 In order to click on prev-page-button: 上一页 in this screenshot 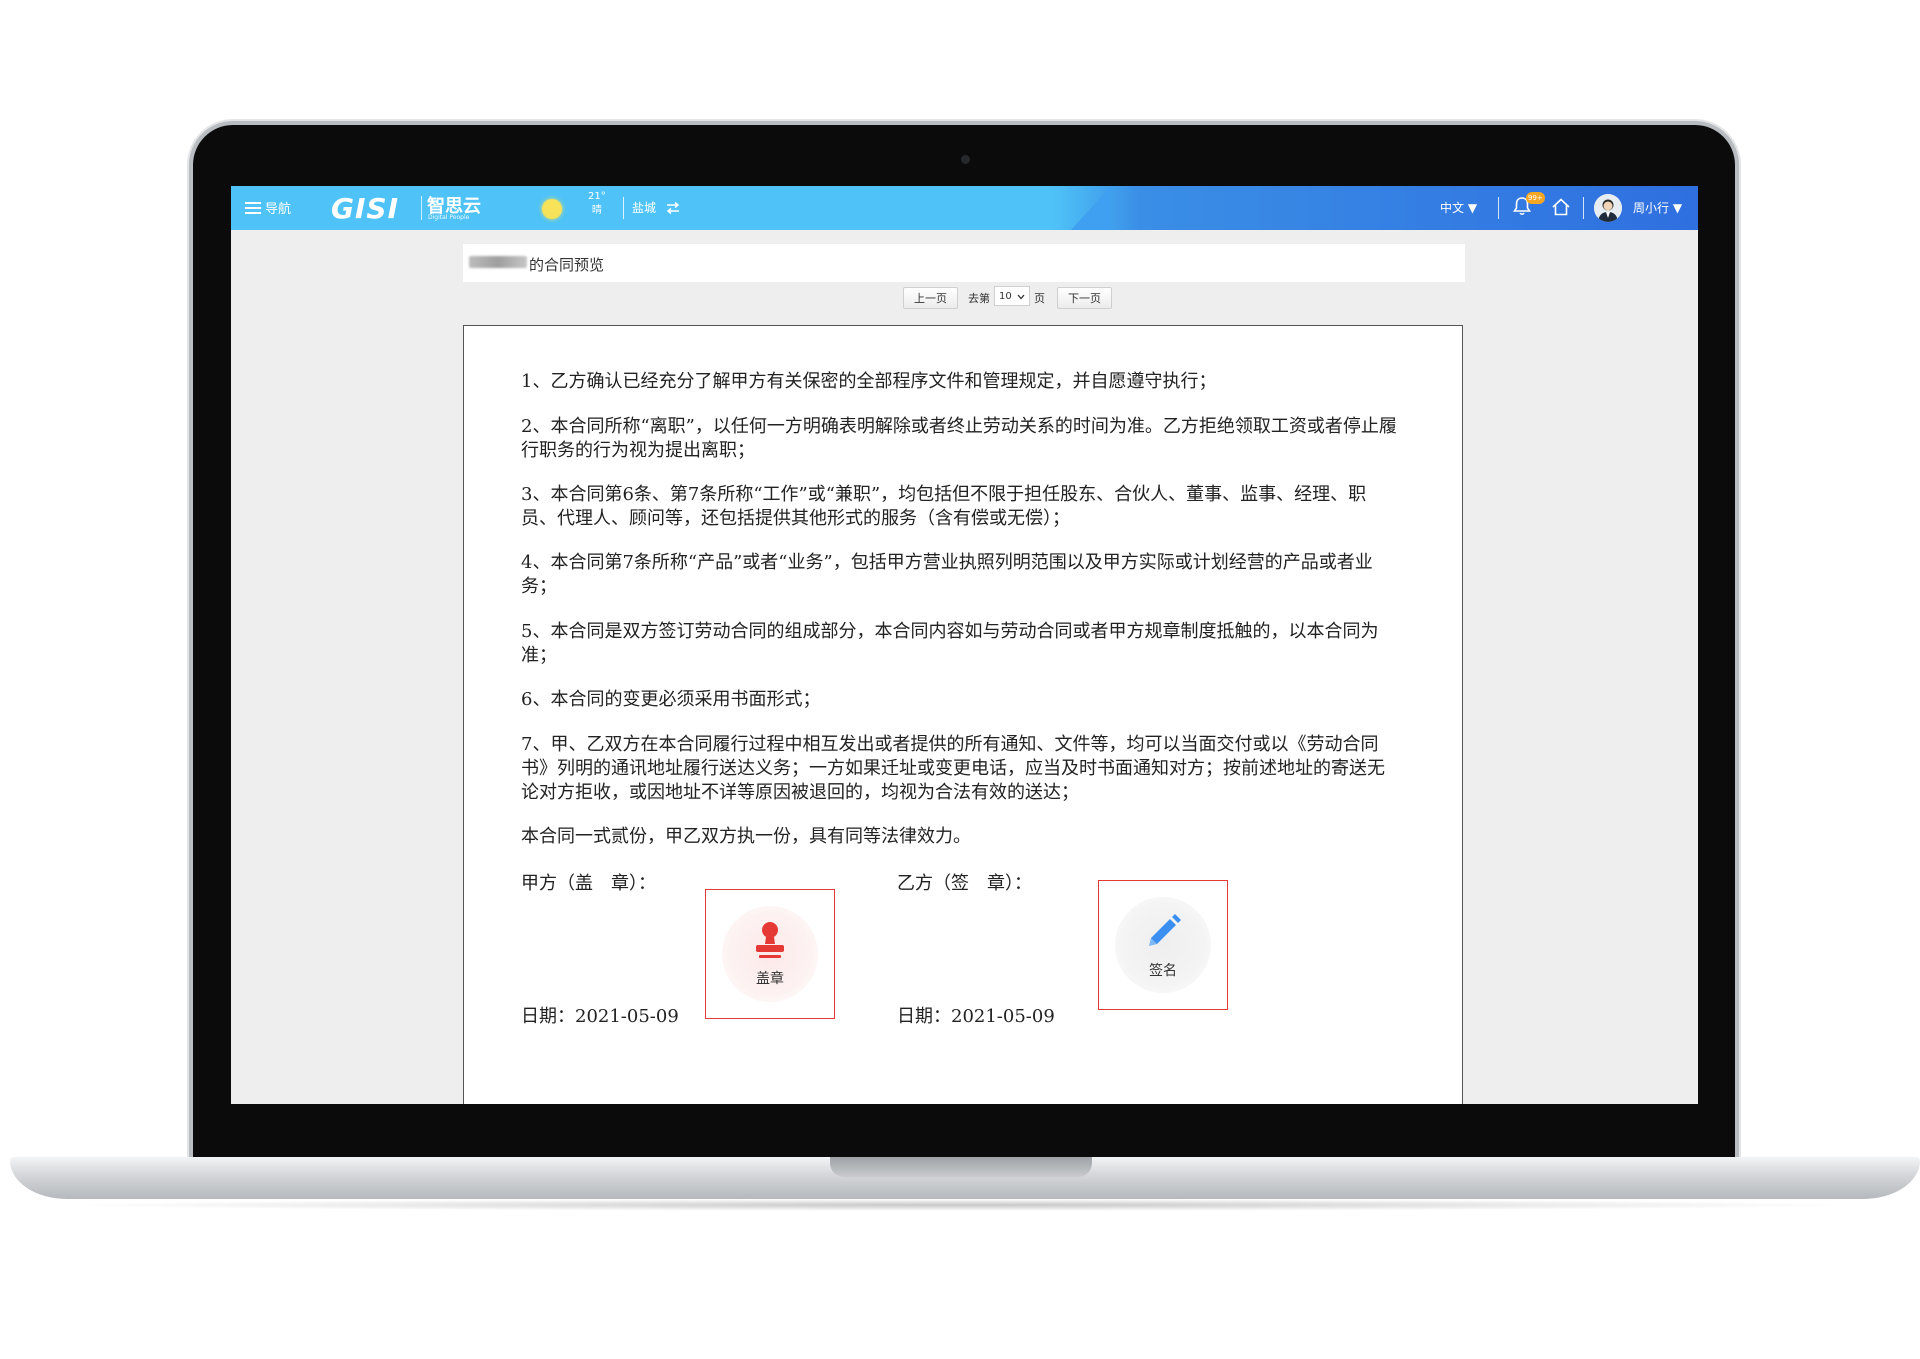, I will do `click(930, 298)`.